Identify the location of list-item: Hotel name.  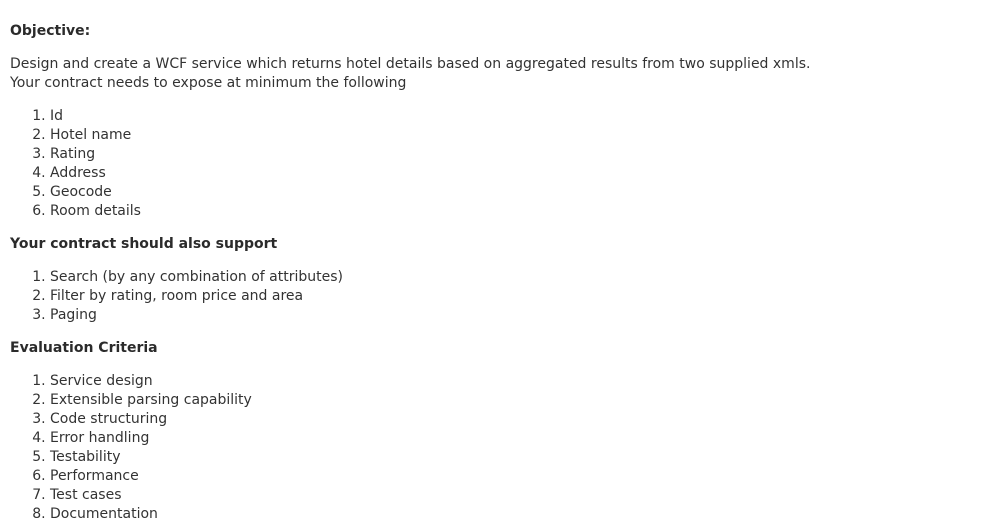
(520, 135).